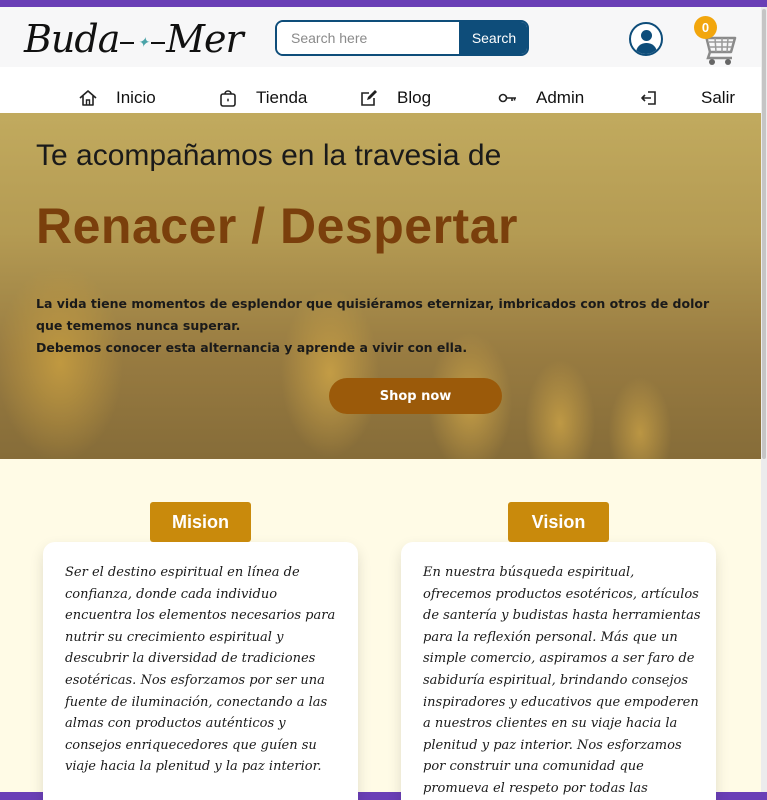  I want to click on nav-item-tienda: Tienda, so click(262, 98).